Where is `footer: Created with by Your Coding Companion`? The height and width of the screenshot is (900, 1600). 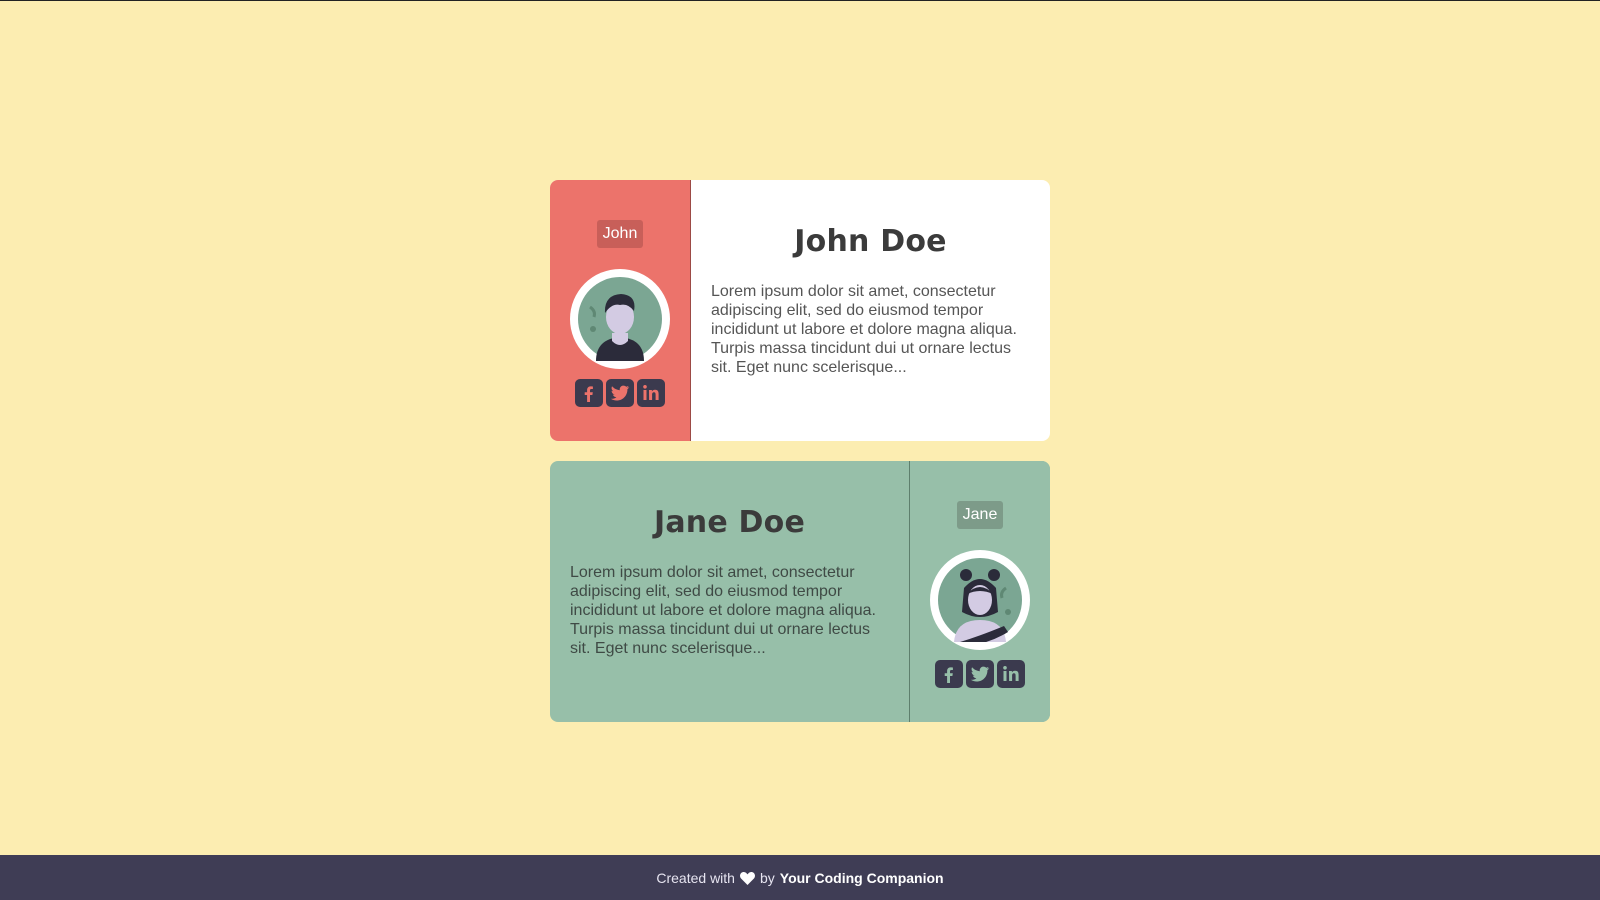 footer: Created with by Your Coding Companion is located at coordinates (800, 877).